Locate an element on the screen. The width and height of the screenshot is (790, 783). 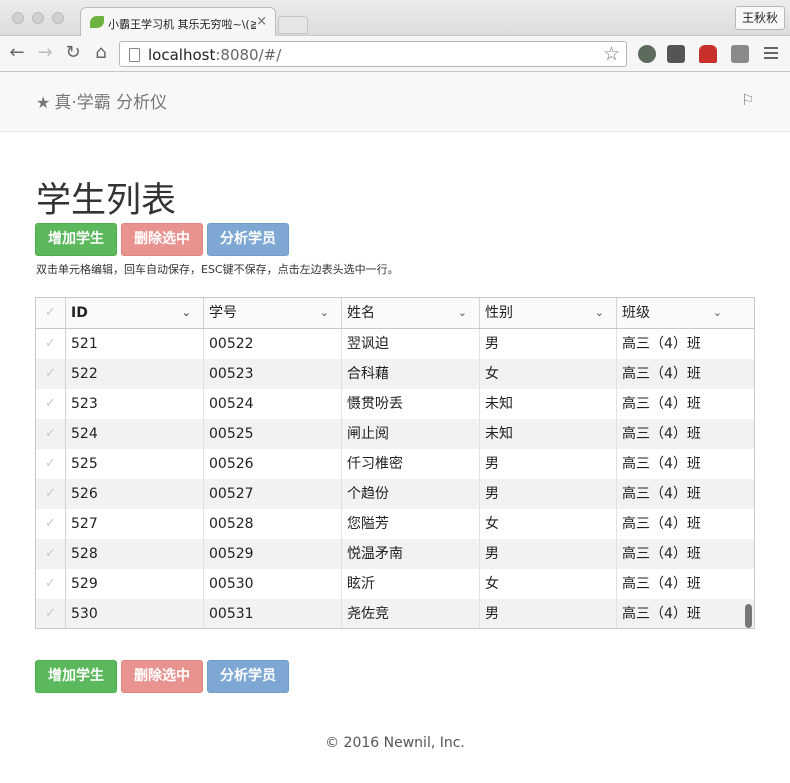
delete-selected-button: 删除选中 is located at coordinates (162, 239).